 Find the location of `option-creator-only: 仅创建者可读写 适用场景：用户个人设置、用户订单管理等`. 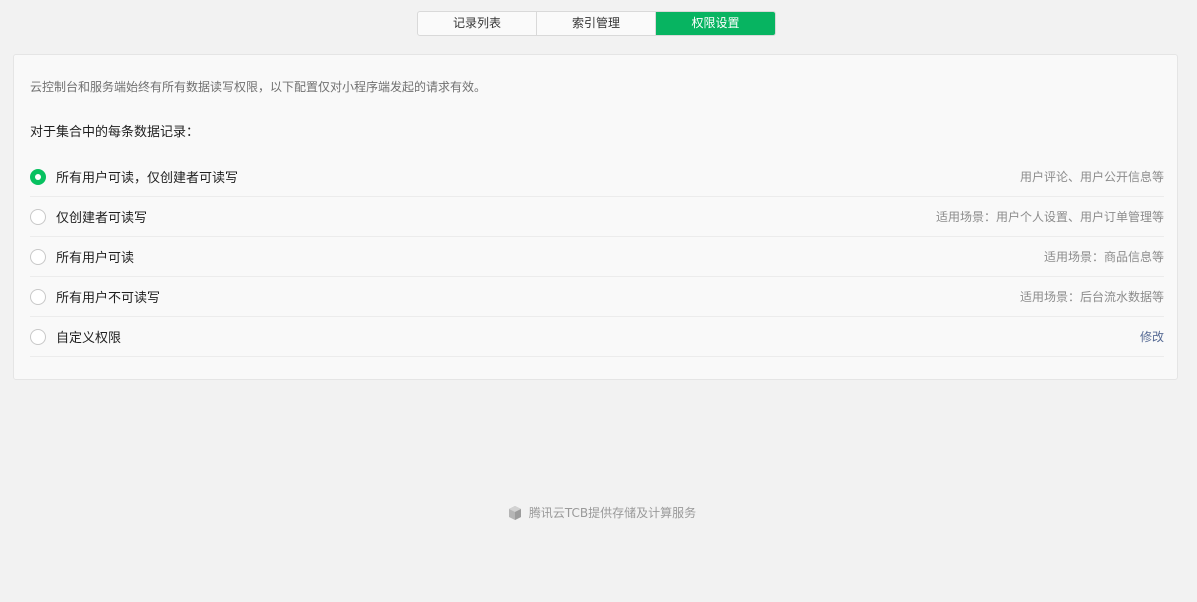

option-creator-only: 仅创建者可读写 适用场景：用户个人设置、用户订单管理等 is located at coordinates (597, 217).